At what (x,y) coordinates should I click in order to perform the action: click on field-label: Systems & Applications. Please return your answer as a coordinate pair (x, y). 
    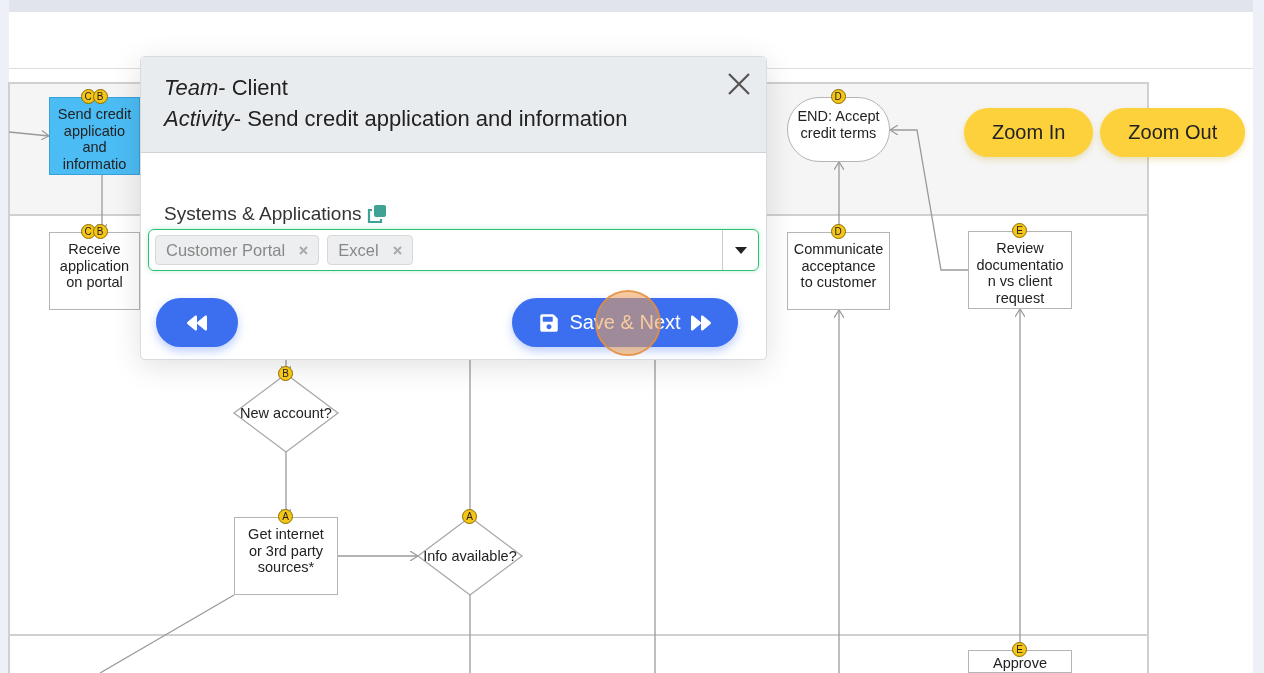
    Looking at the image, I should click on (263, 214).